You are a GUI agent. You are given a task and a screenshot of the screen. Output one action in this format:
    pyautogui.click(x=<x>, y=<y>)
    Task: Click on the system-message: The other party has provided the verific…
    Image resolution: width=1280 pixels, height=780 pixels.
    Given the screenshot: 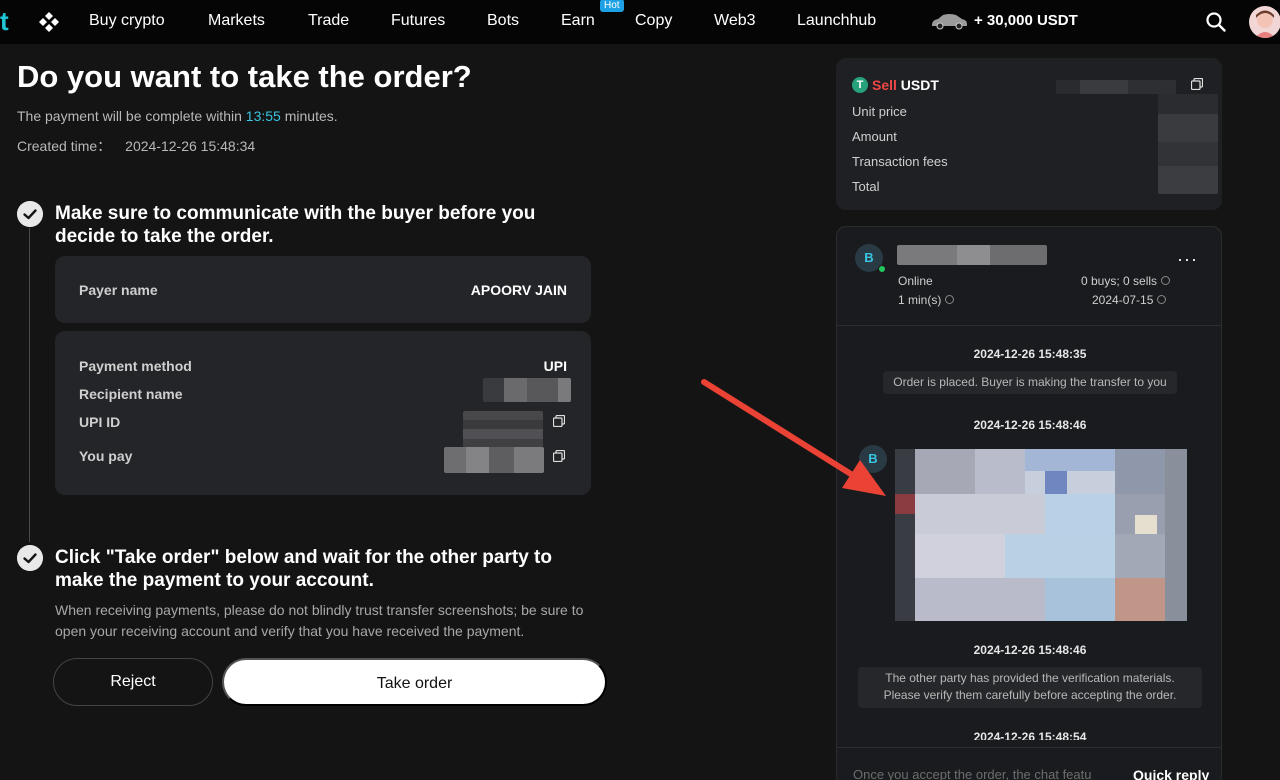 What is the action you would take?
    pyautogui.click(x=1030, y=687)
    